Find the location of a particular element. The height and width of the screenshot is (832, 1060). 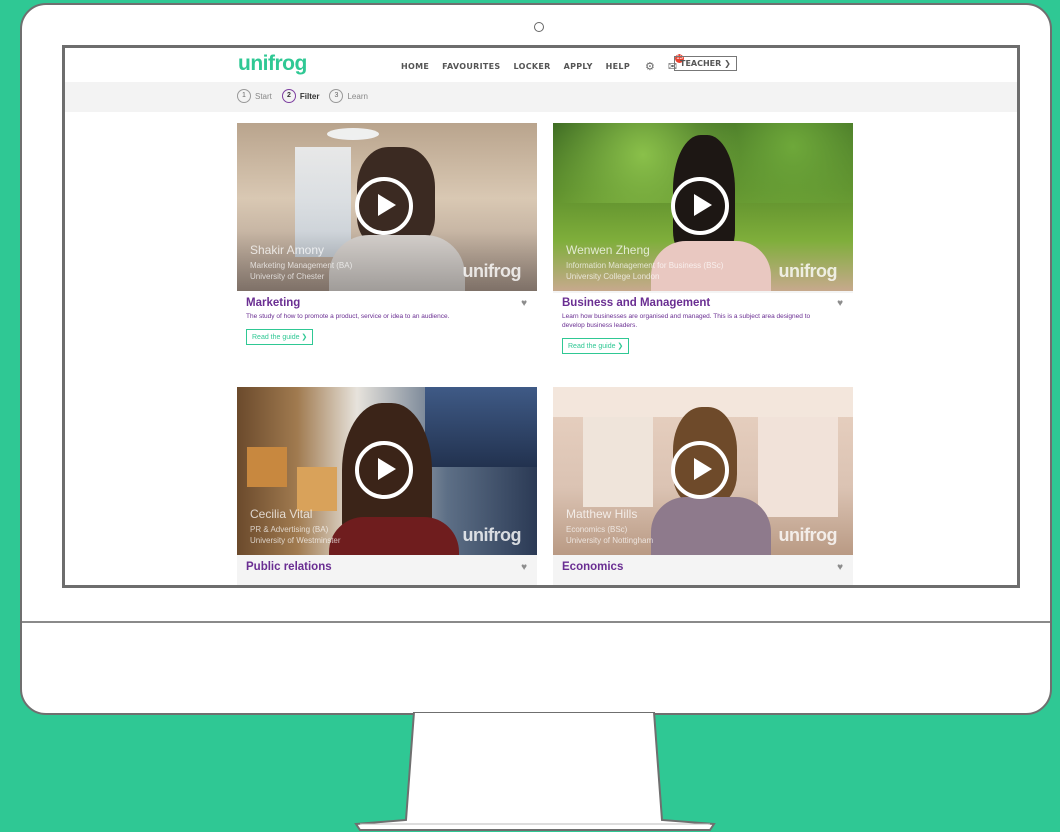

nav-locker: LOCKER is located at coordinates (532, 66).